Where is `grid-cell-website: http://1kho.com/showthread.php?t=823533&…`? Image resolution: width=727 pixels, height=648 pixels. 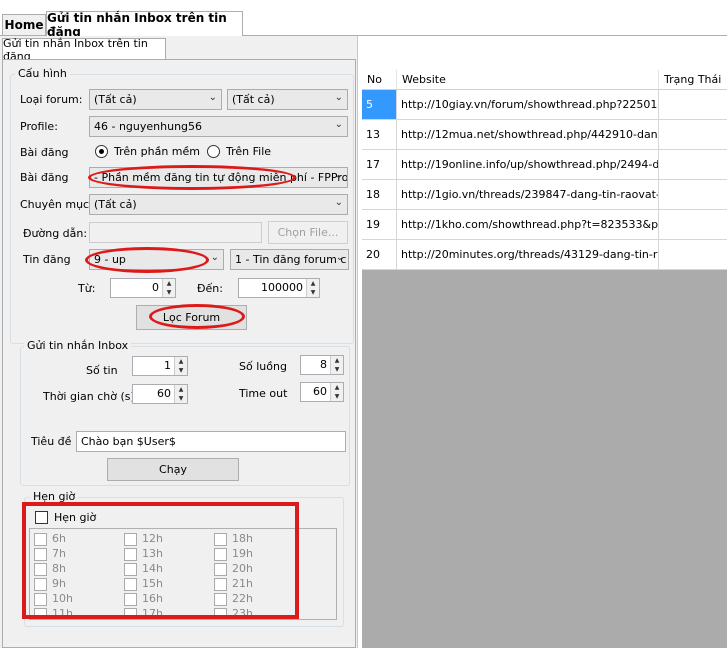
grid-cell-website: http://1kho.com/showthread.php?t=823533&… is located at coordinates (528, 225).